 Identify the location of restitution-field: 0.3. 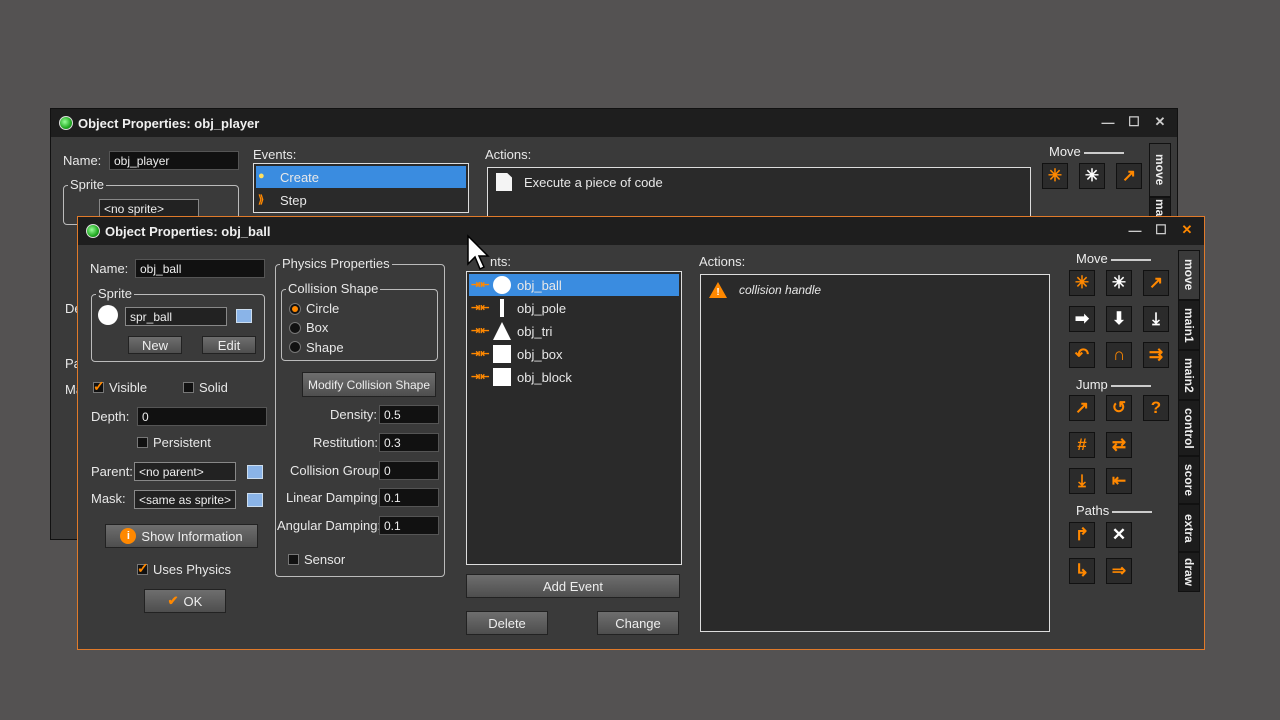
(409, 442).